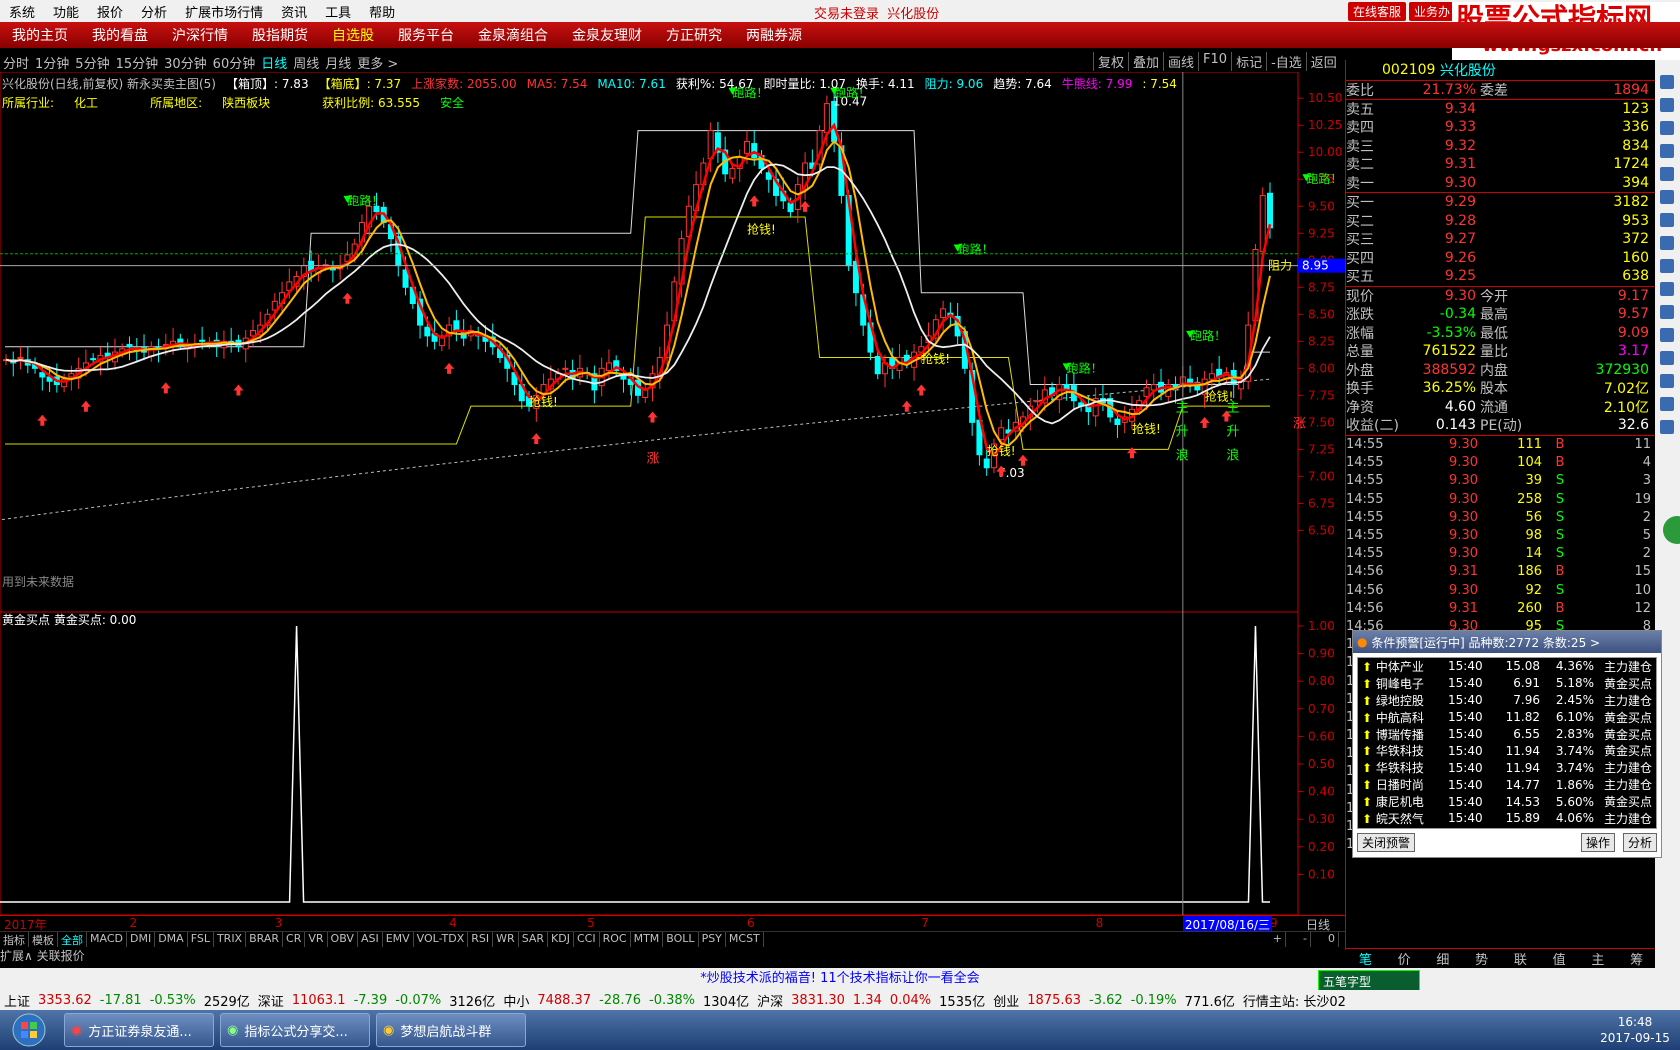  What do you see at coordinates (1507, 767) in the screenshot?
I see `alert-row: ⬆ 华铁科技 15:40 11.94 3.74% 主力建仓` at bounding box center [1507, 767].